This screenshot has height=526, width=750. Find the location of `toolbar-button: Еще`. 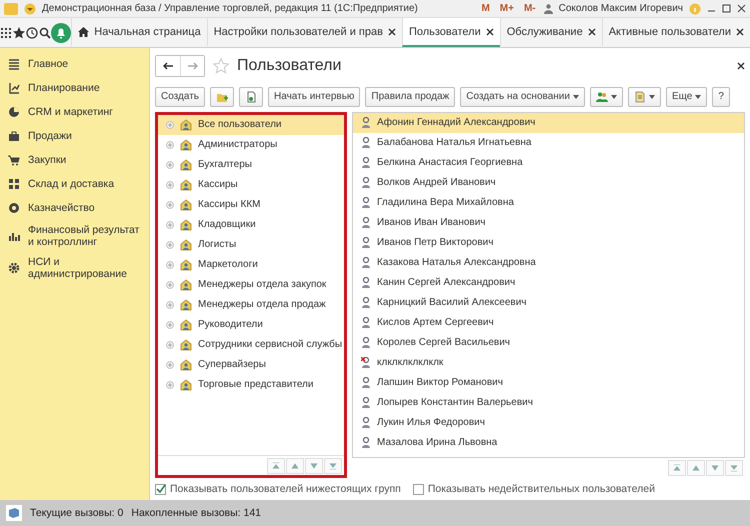

toolbar-button: Еще is located at coordinates (687, 96).